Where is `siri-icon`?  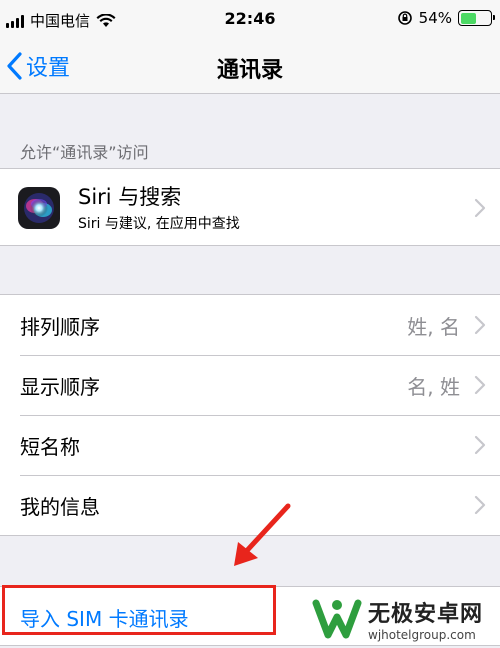 siri-icon is located at coordinates (39, 208).